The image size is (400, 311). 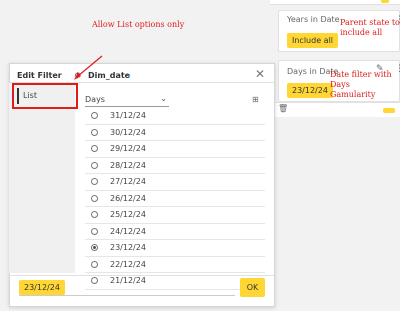 What do you see at coordinates (313, 40) in the screenshot?
I see `include-all-chip: Include all` at bounding box center [313, 40].